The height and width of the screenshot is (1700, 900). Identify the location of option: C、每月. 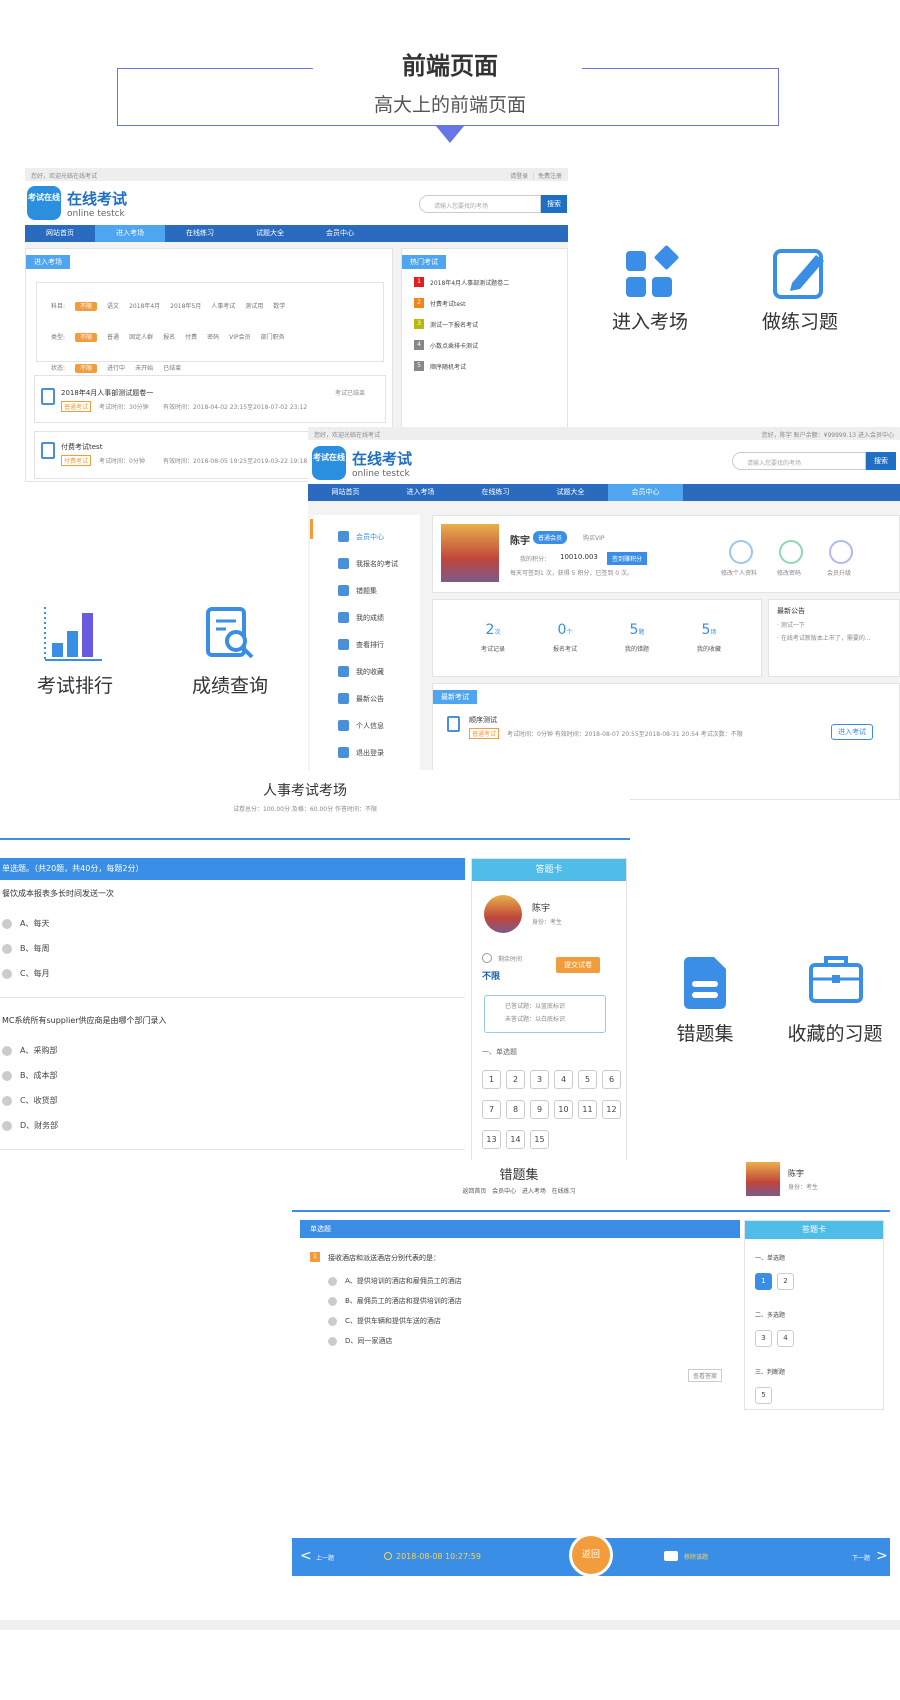
(26, 973).